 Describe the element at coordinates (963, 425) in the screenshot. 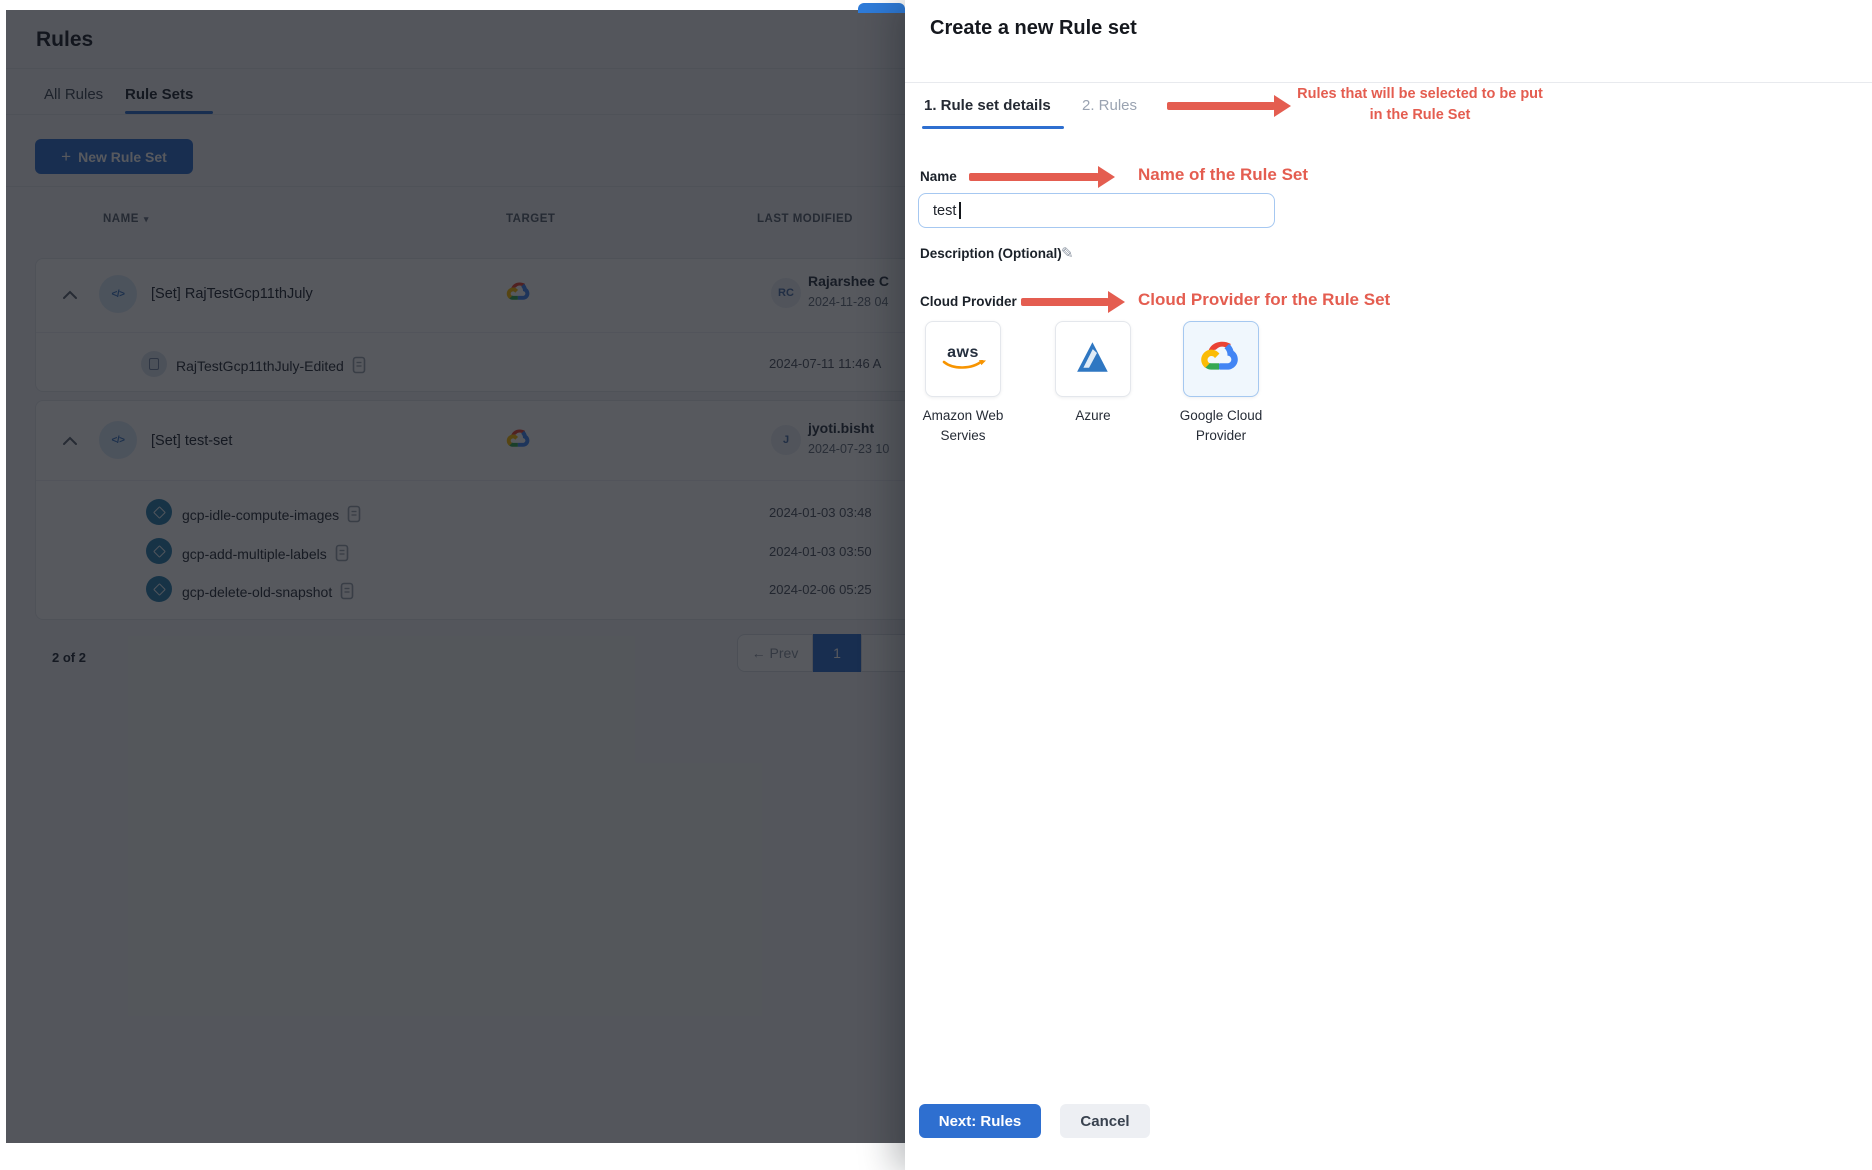

I see `provider-label-aws: Amazon Web Servies` at that location.